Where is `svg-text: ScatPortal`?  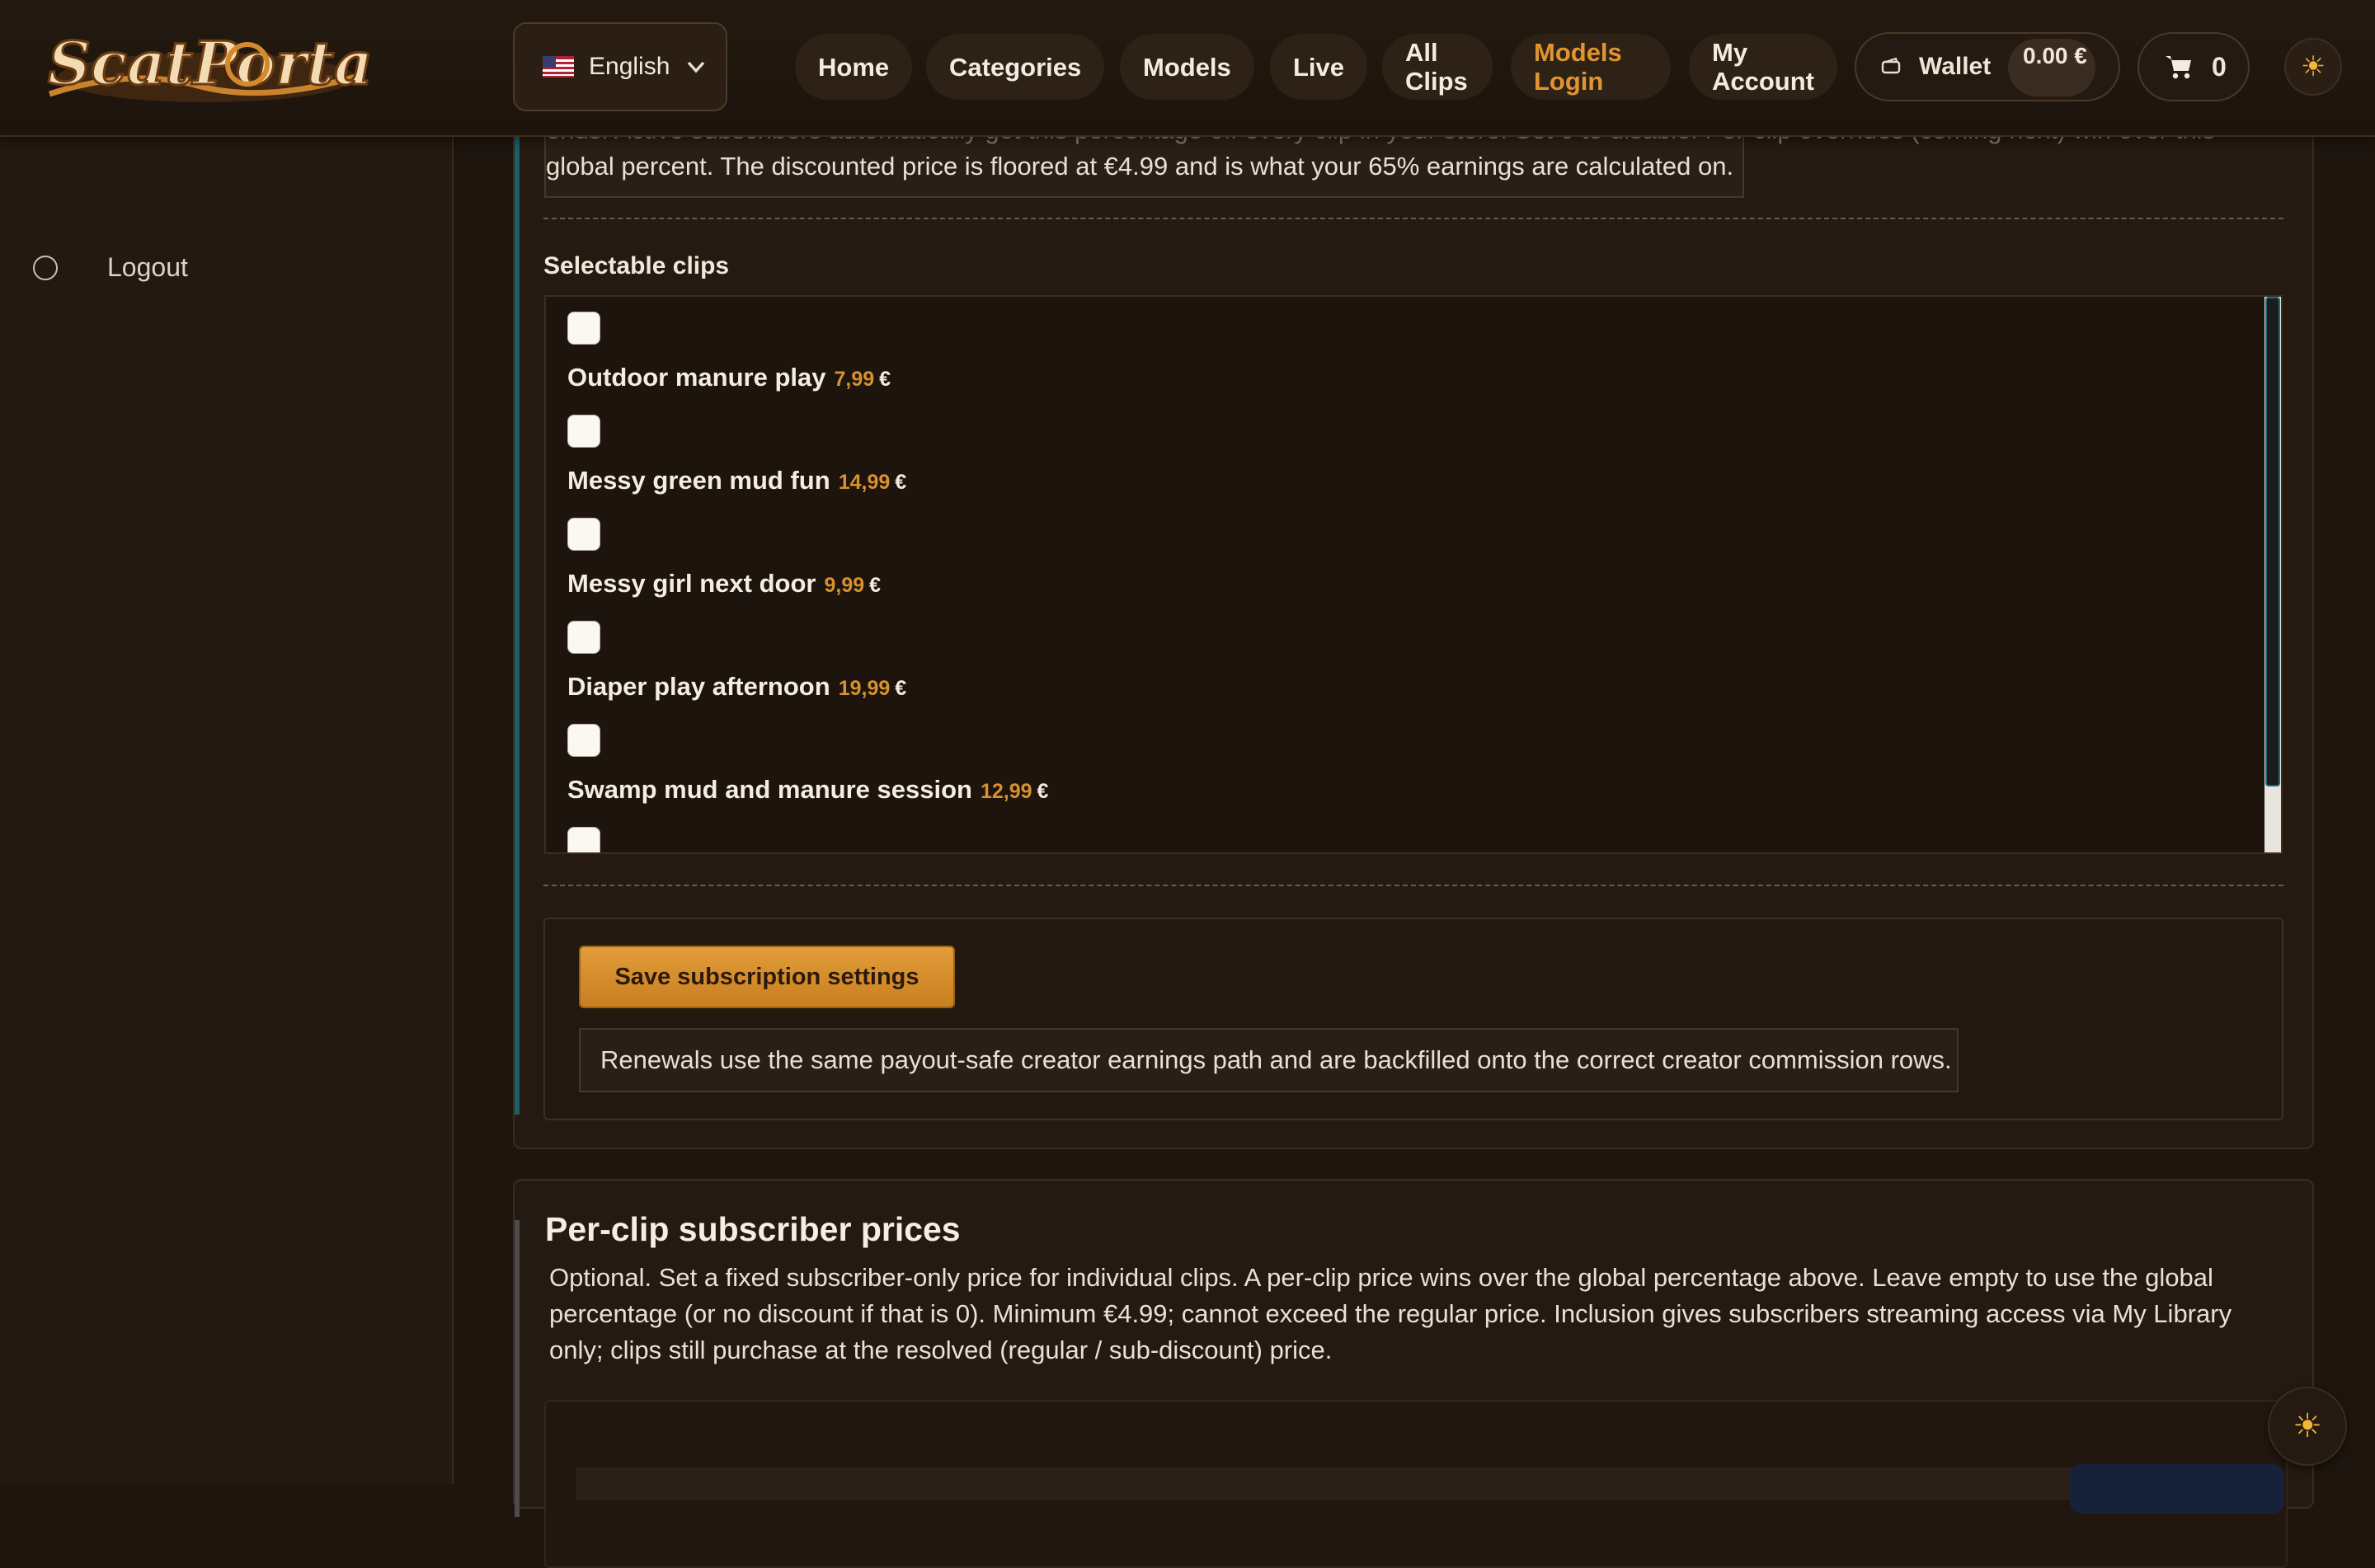
svg-text: ScatPortal is located at coordinates (210, 63).